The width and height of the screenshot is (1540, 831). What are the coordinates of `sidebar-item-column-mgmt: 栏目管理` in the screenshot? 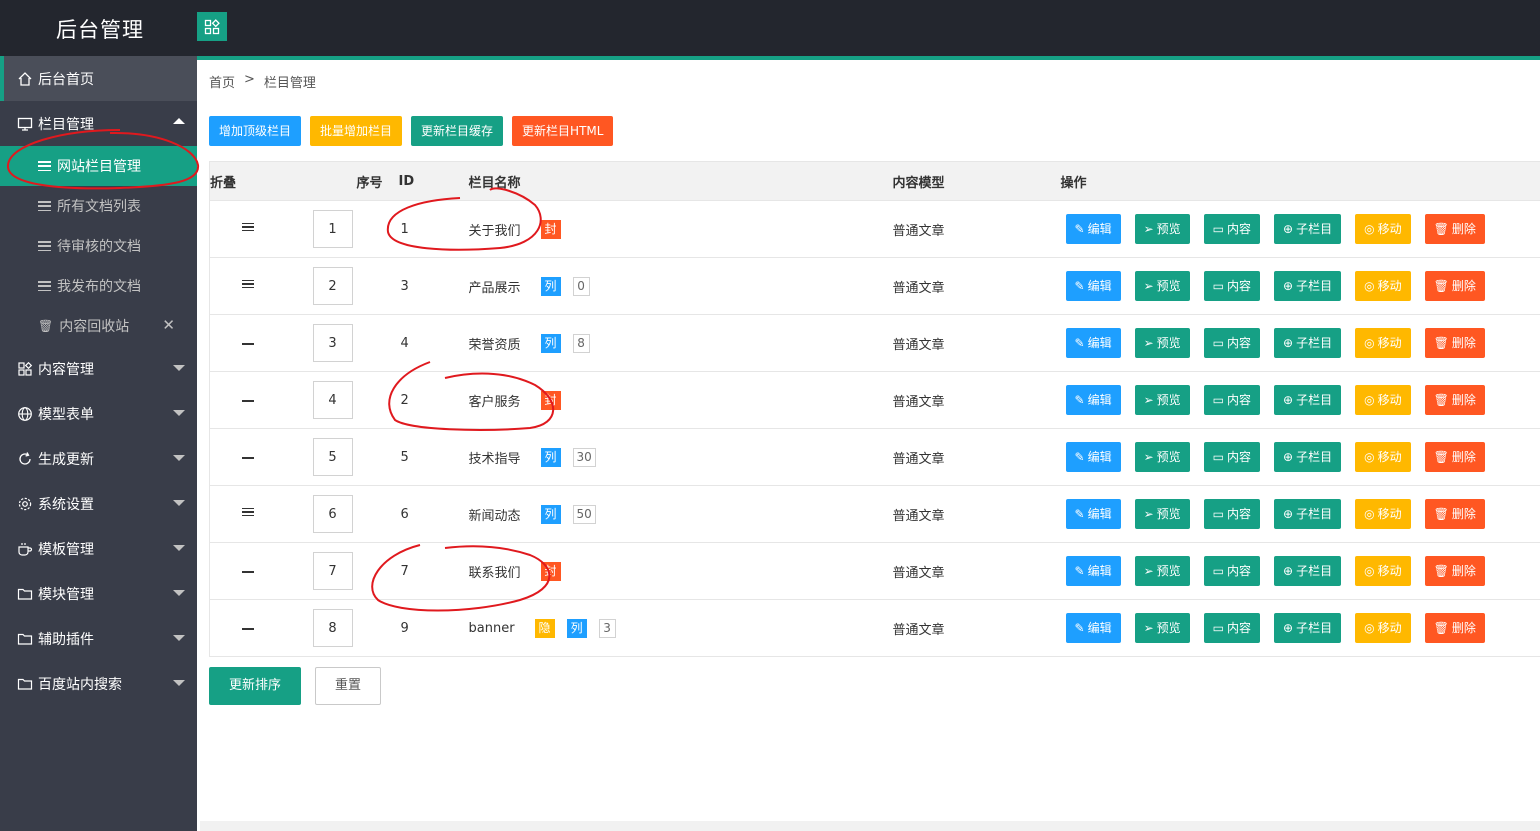 It's located at (98, 123).